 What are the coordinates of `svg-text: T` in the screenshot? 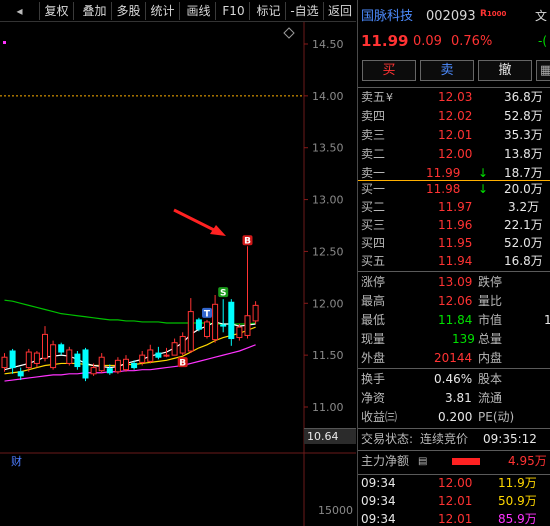 It's located at (207, 314).